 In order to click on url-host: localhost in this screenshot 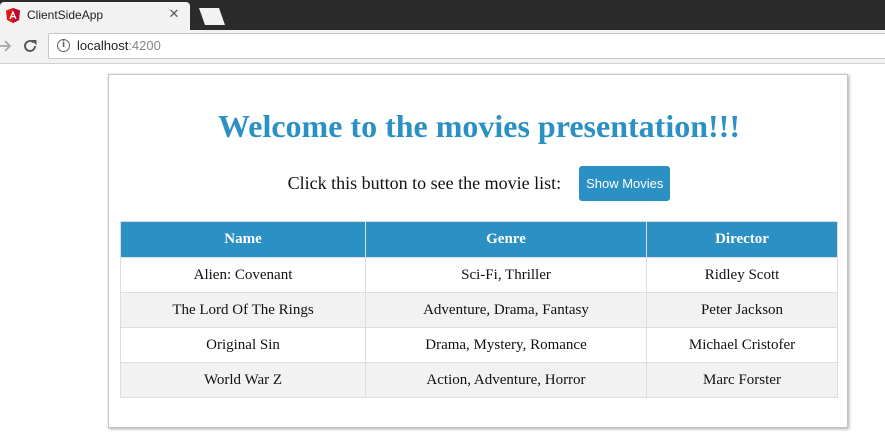, I will do `click(103, 45)`.